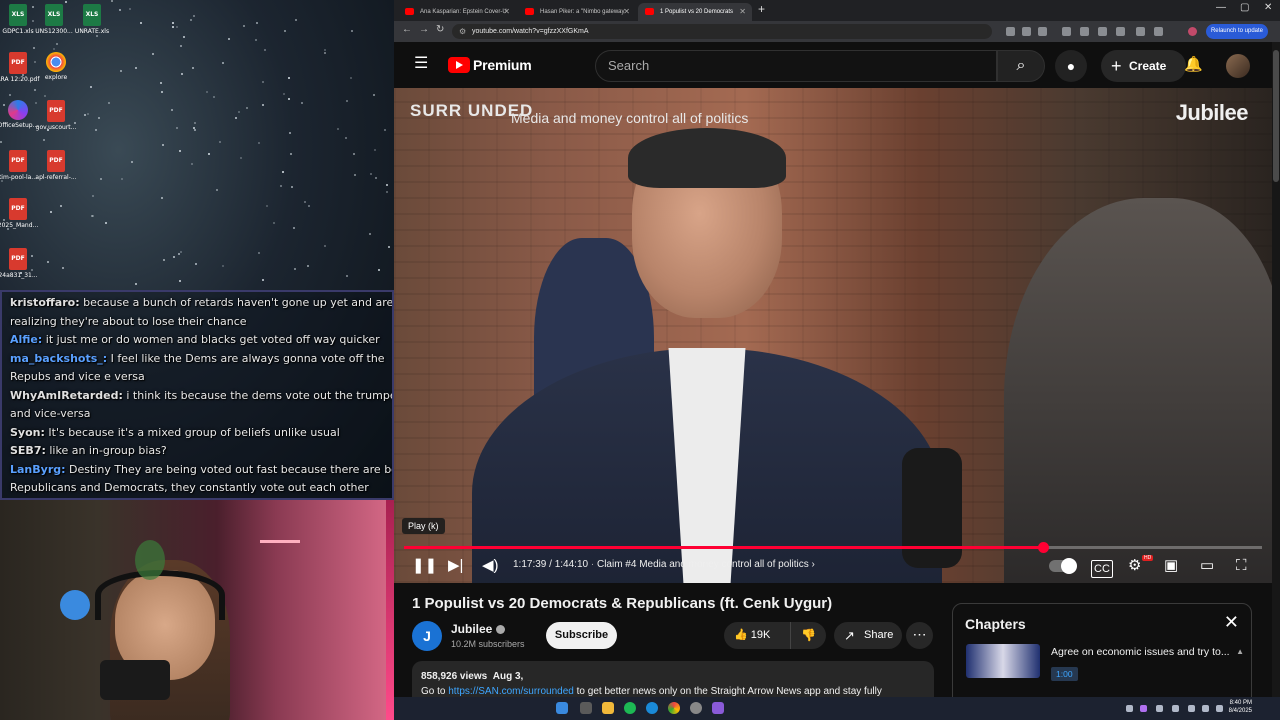  Describe the element at coordinates (1231, 622) in the screenshot. I see `close-icon: ✕` at that location.